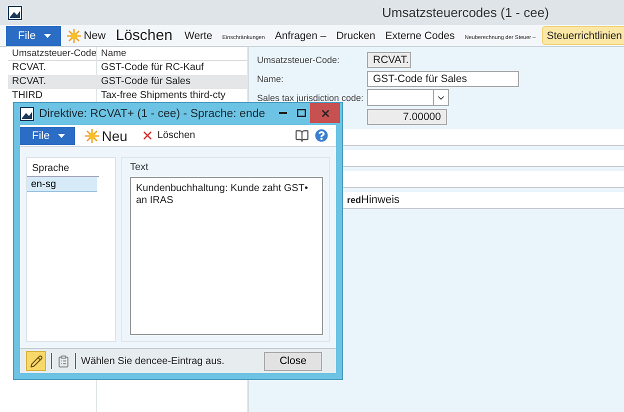 This screenshot has width=624, height=412. What do you see at coordinates (465, 12) in the screenshot?
I see `window-title: Umsatzsteuercodes (1 - cee)` at bounding box center [465, 12].